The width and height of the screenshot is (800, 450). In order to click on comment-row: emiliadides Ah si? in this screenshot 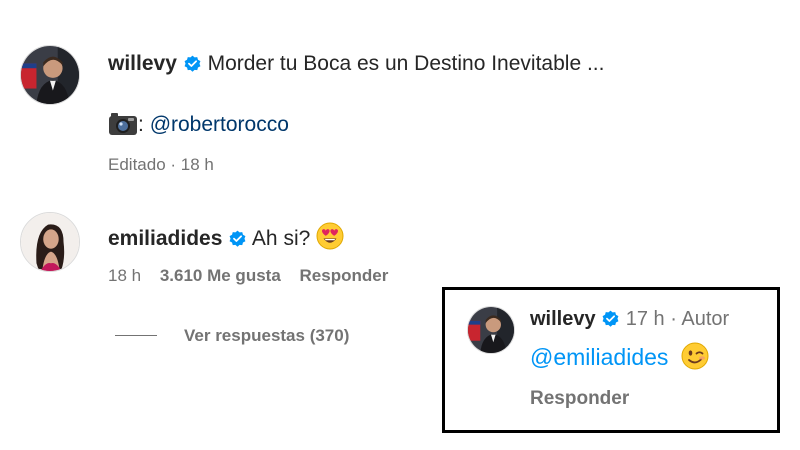, I will do `click(226, 239)`.